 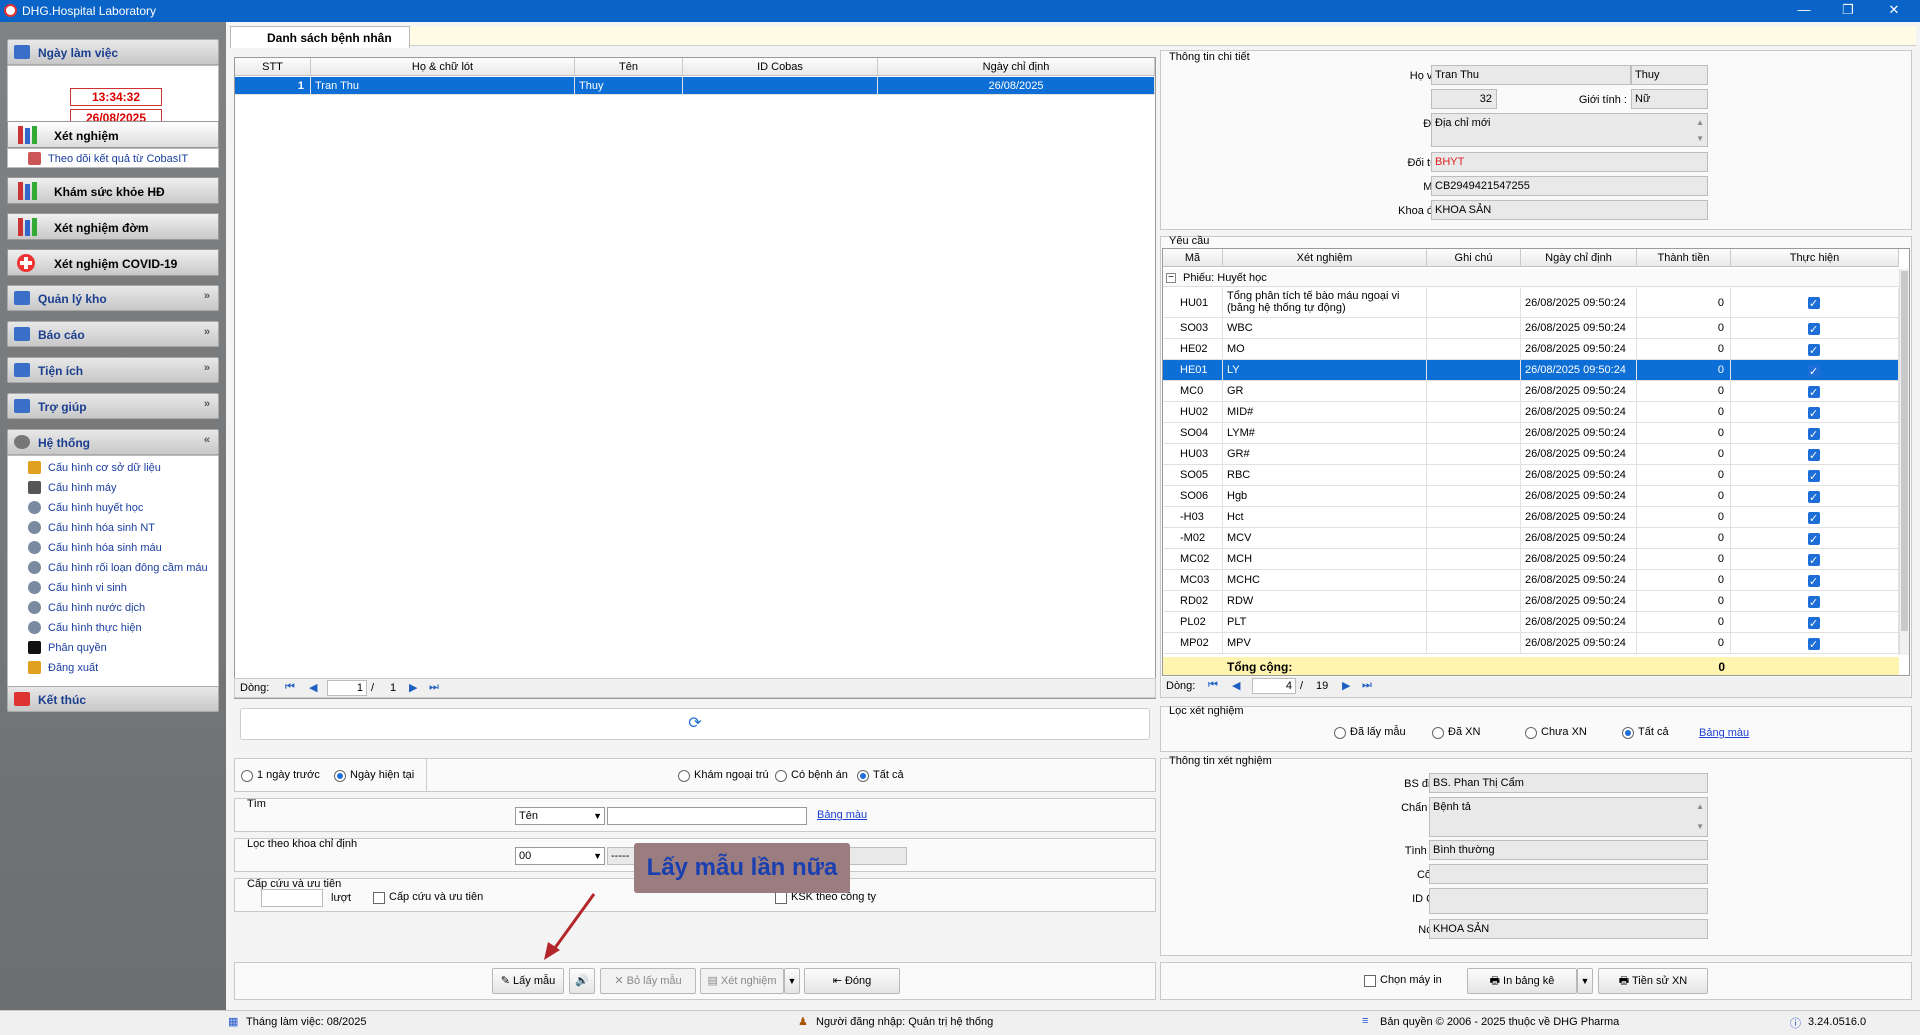 I want to click on maximize-button: ❐, so click(x=1848, y=11).